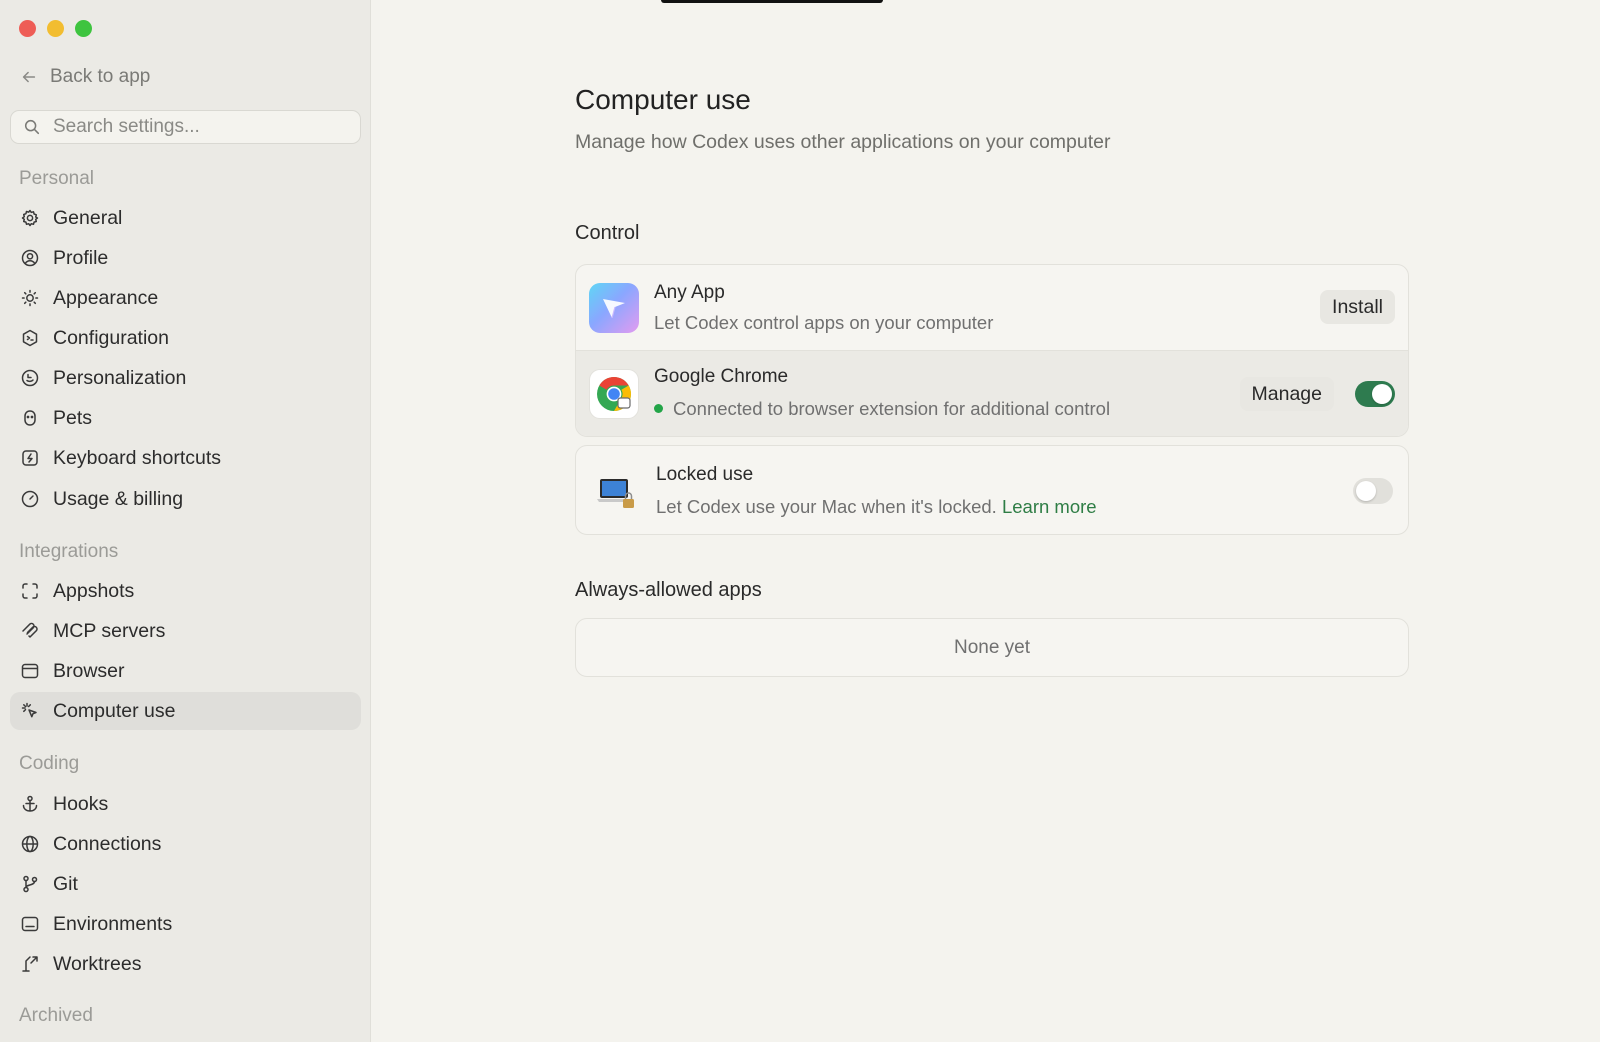  Describe the element at coordinates (826, 506) in the screenshot. I see `locked-use-description-text: Let Codex use your Mac when it's locked.` at that location.